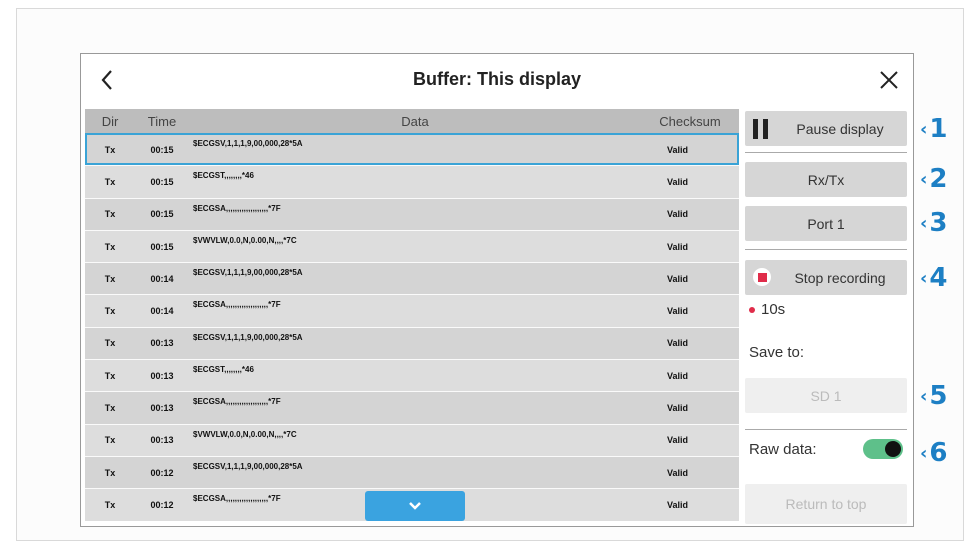 The height and width of the screenshot is (547, 980). I want to click on recording-dot-icon, so click(752, 310).